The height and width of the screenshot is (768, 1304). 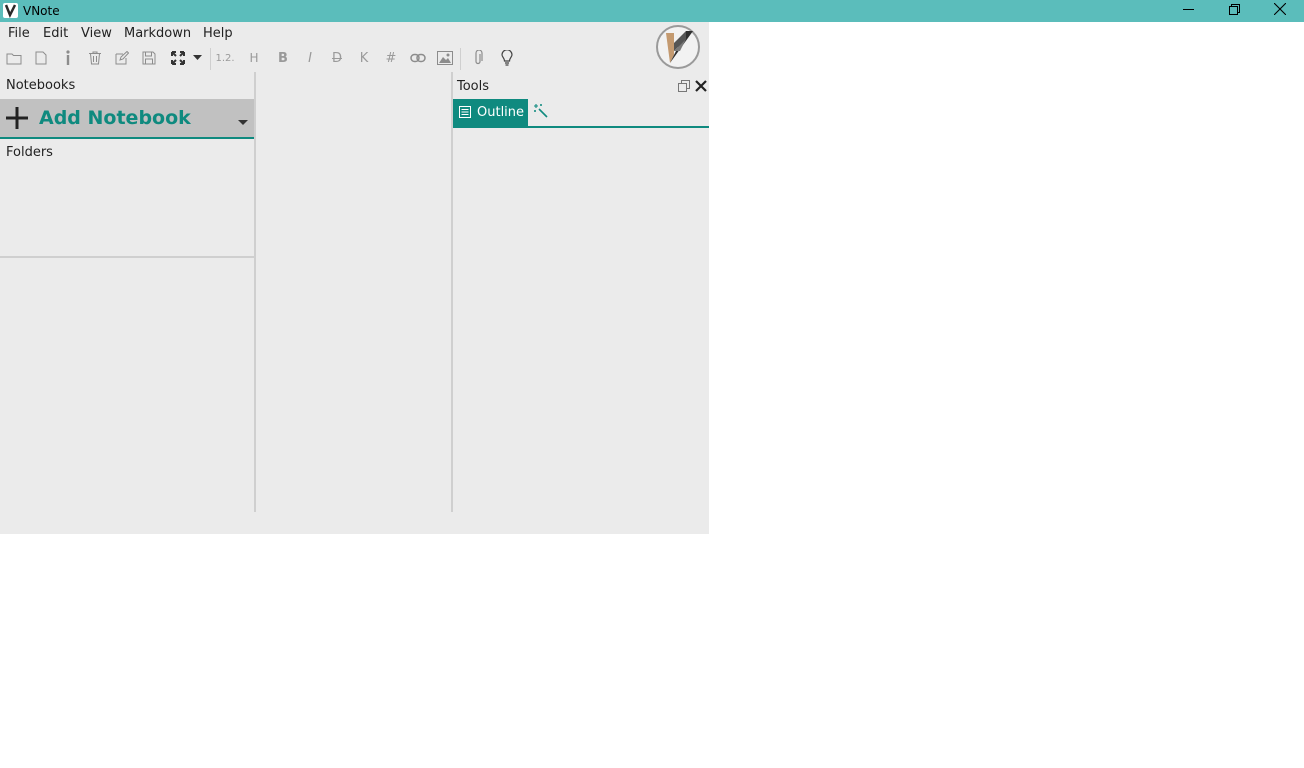 What do you see at coordinates (29, 152) in the screenshot?
I see `folders-label: Folders` at bounding box center [29, 152].